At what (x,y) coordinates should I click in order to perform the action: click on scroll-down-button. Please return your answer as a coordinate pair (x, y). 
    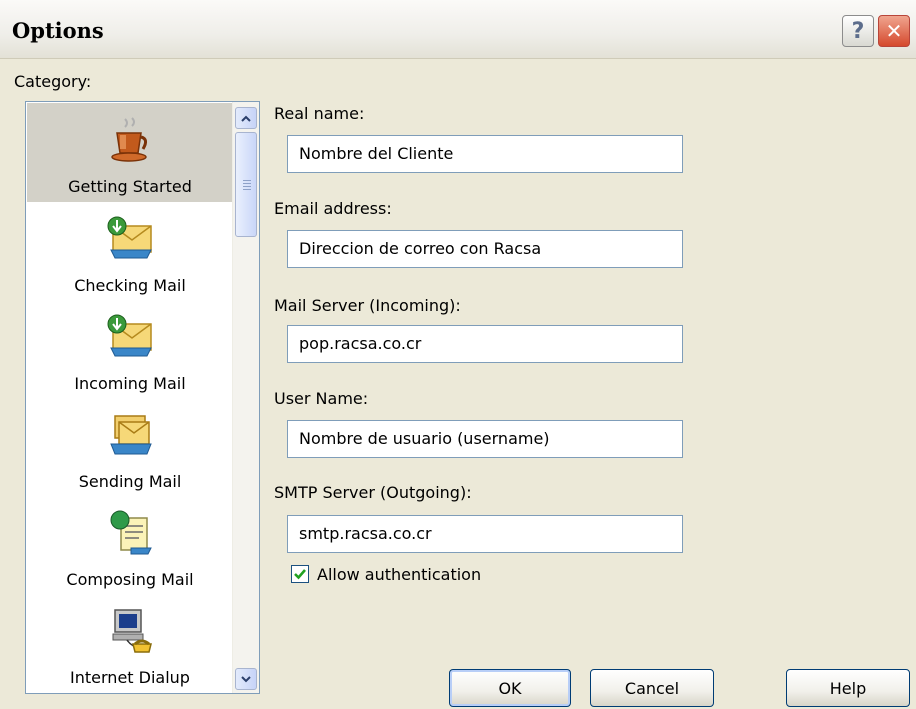
    Looking at the image, I should click on (246, 679).